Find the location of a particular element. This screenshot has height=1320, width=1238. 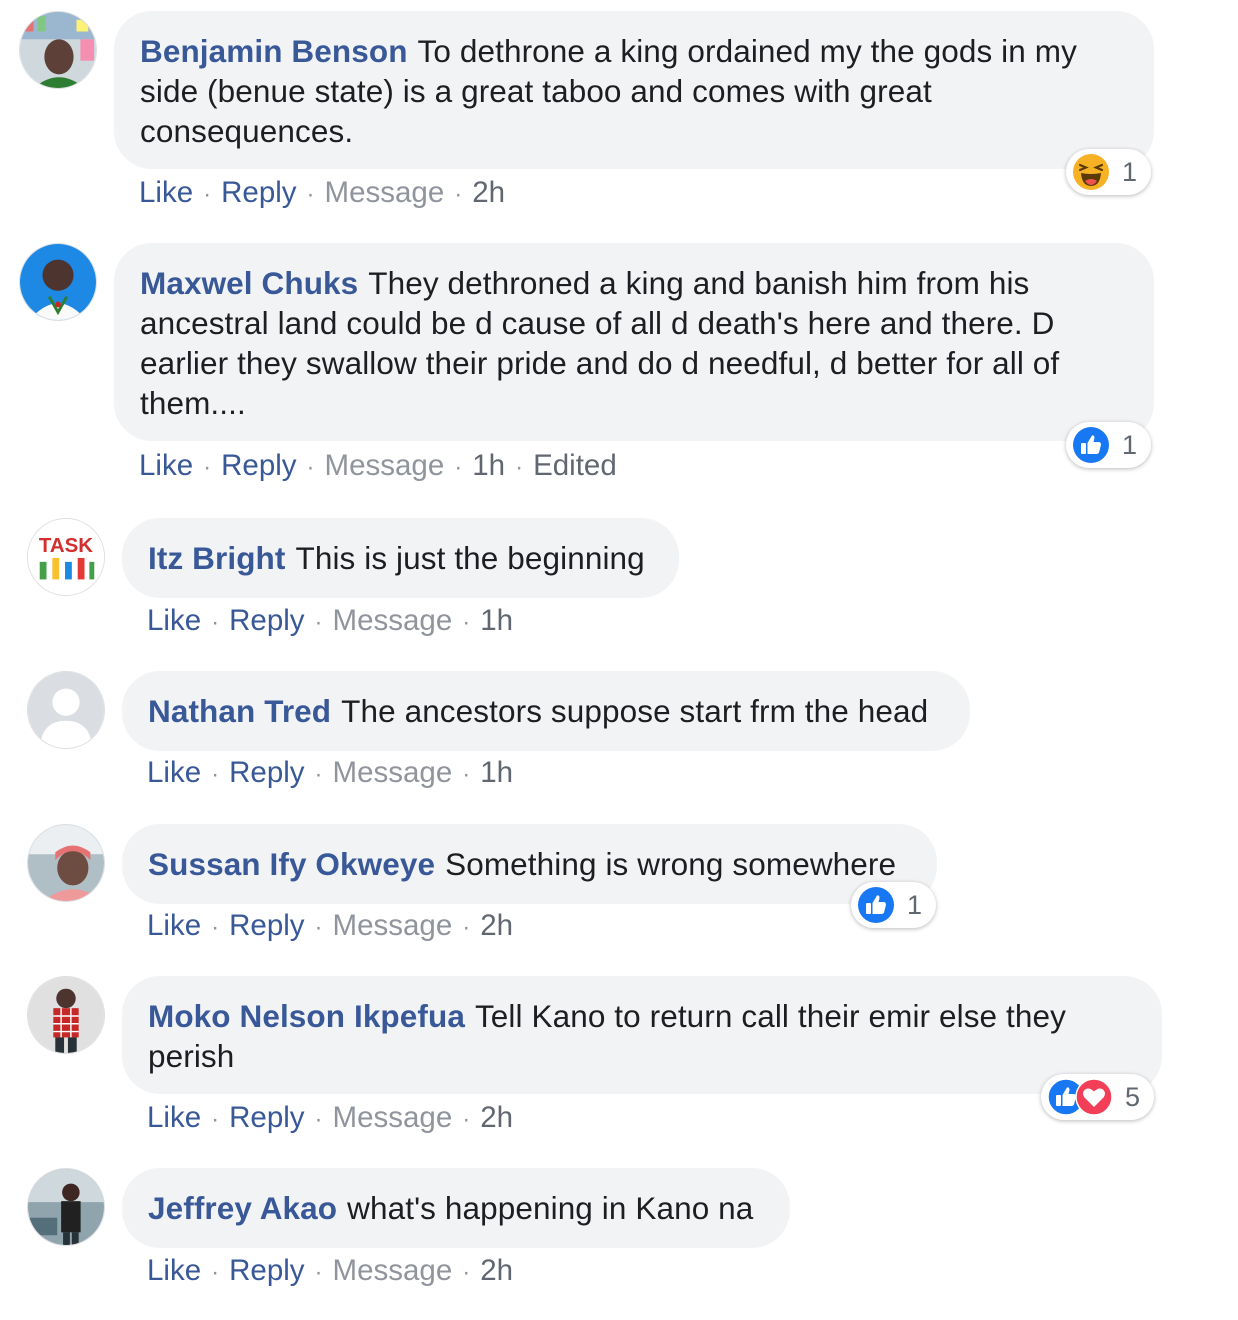

comment-text: The ancestors suppose start frm the head is located at coordinates (635, 711).